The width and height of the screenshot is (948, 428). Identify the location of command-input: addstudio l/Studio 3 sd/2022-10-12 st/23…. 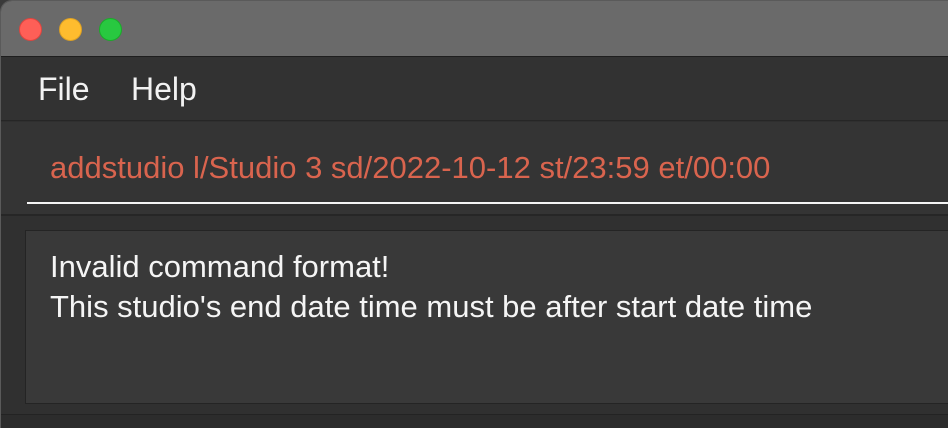
(487, 172).